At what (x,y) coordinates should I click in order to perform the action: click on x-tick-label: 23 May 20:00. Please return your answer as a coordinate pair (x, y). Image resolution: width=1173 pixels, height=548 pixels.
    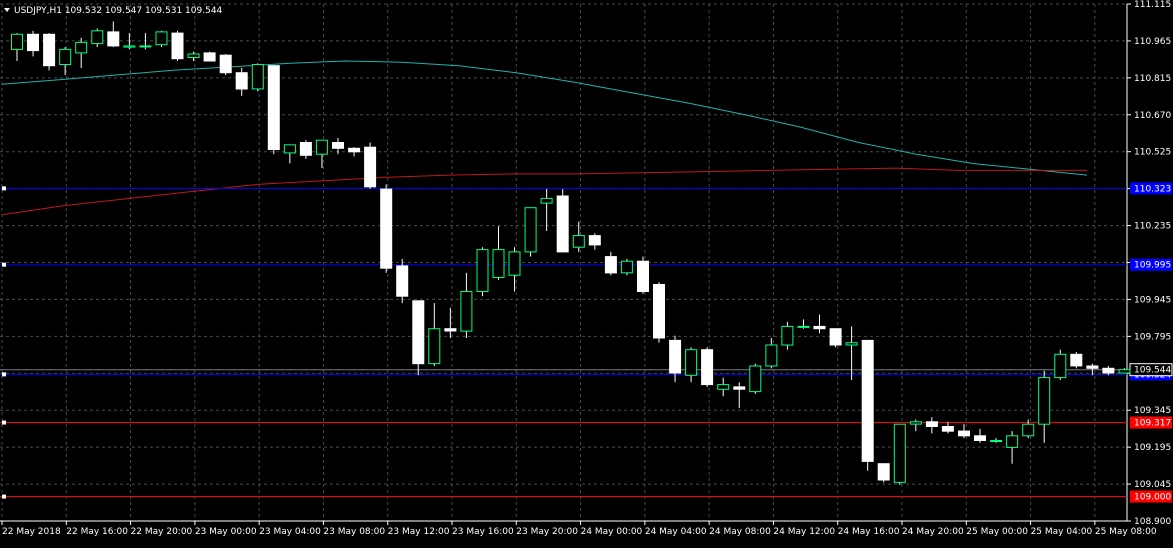
    Looking at the image, I should click on (547, 532).